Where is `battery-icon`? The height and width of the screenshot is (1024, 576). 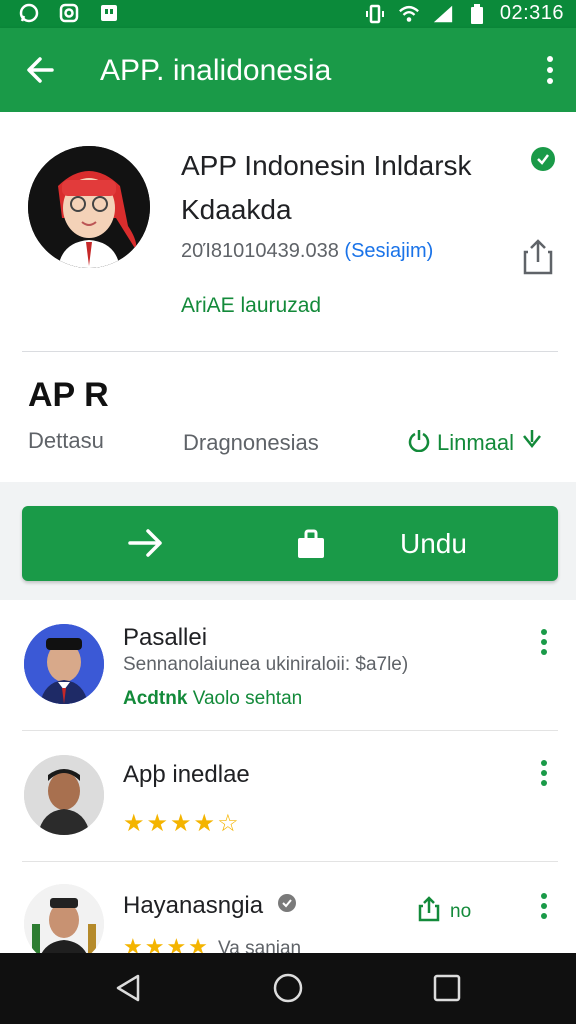 battery-icon is located at coordinates (477, 14).